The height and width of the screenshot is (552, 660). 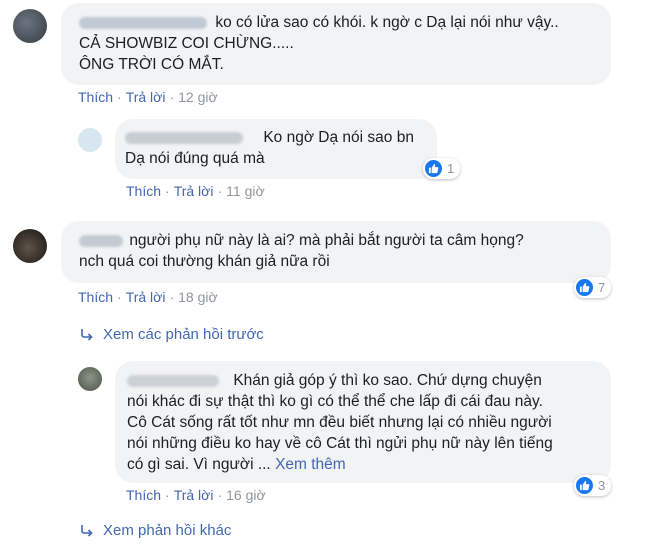 I want to click on reaction-number: 3, so click(x=602, y=485).